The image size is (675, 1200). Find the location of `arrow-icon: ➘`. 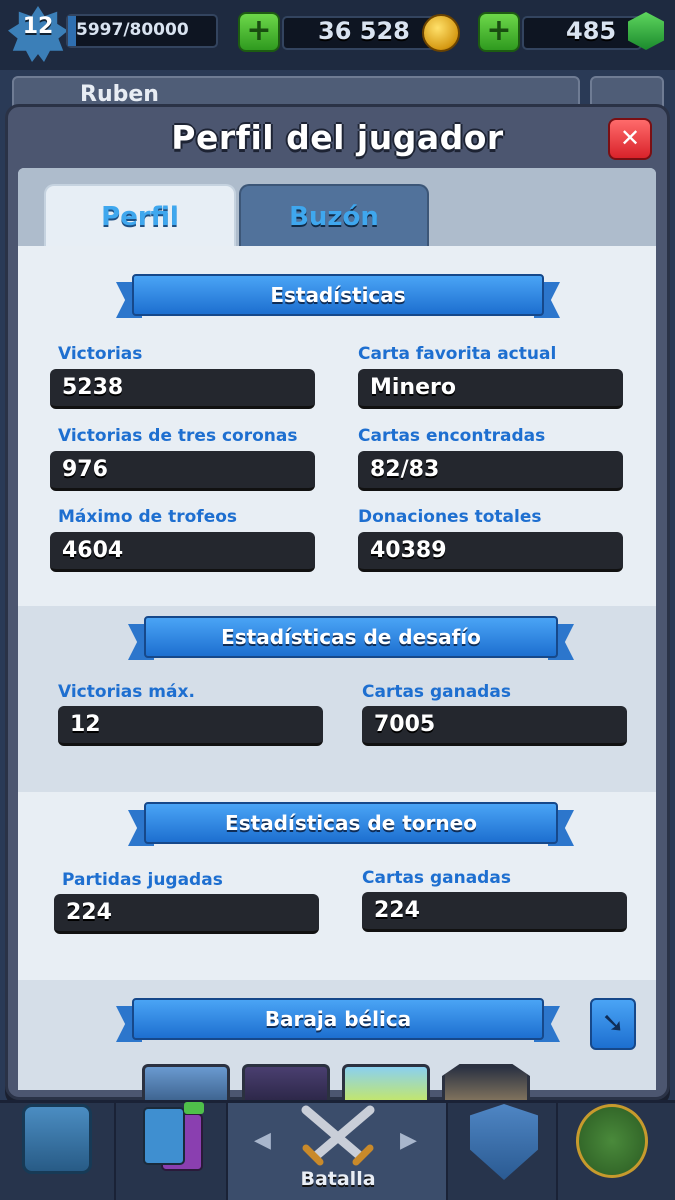

arrow-icon: ➘ is located at coordinates (613, 1022).